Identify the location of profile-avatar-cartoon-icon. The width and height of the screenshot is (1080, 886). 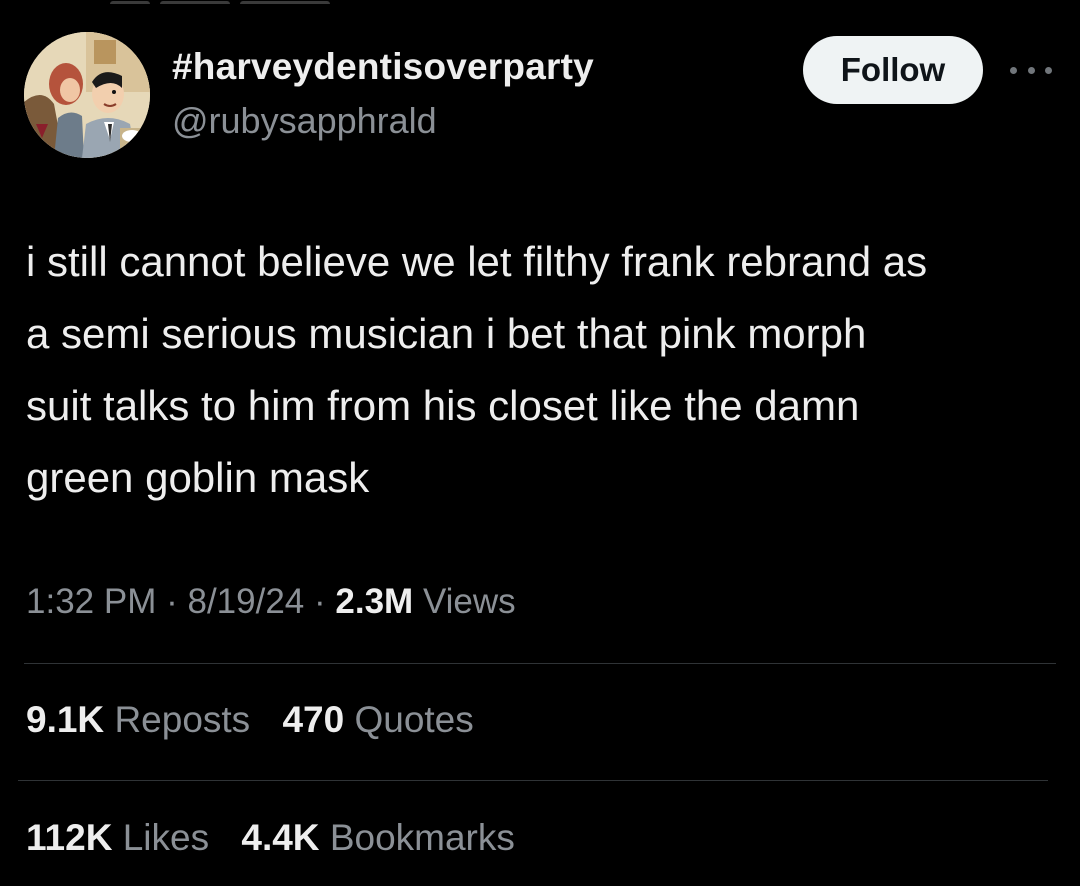
(87, 95).